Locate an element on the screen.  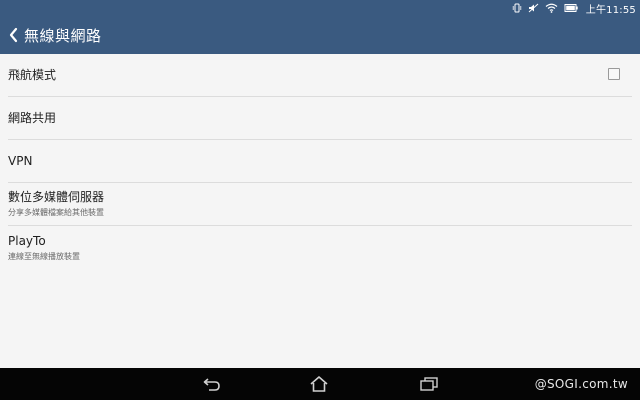
status-time: 上午11:55 is located at coordinates (610, 10).